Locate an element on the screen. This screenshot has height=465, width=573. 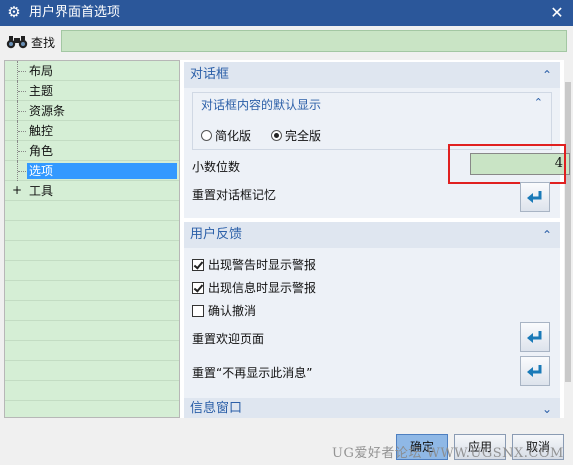
scrollbar is located at coordinates (568, 239).